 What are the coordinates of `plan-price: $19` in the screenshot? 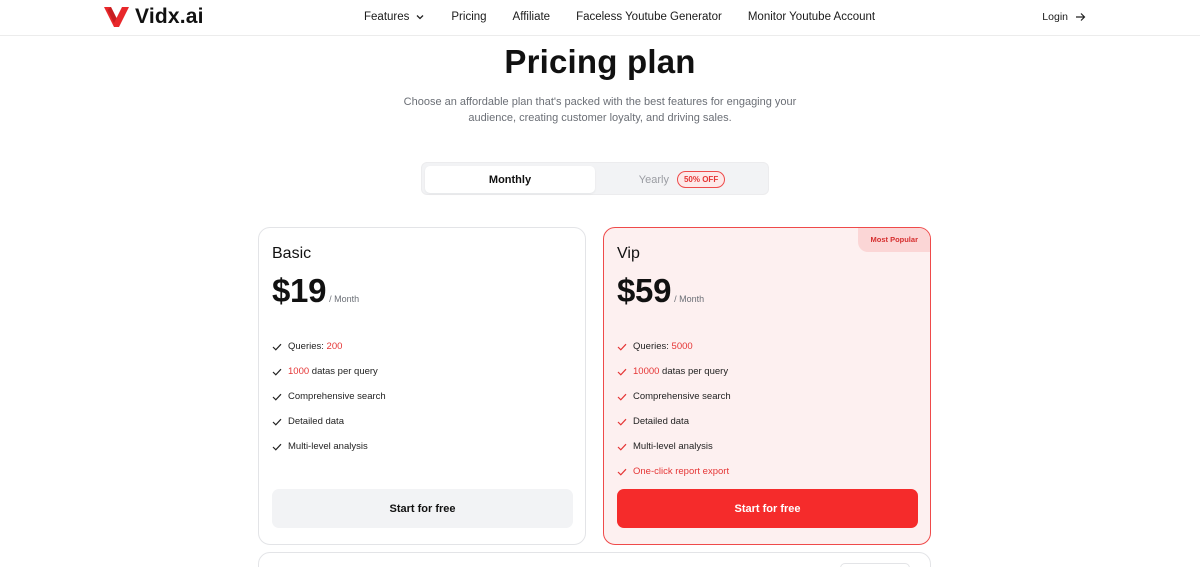 It's located at (299, 290).